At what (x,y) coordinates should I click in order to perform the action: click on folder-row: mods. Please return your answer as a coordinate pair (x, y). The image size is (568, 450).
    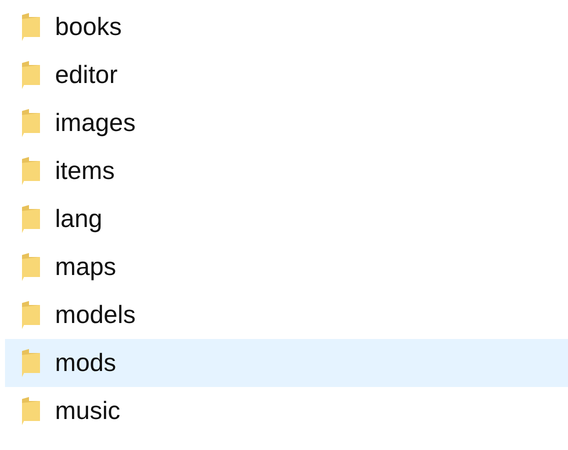
    Looking at the image, I should click on (286, 363).